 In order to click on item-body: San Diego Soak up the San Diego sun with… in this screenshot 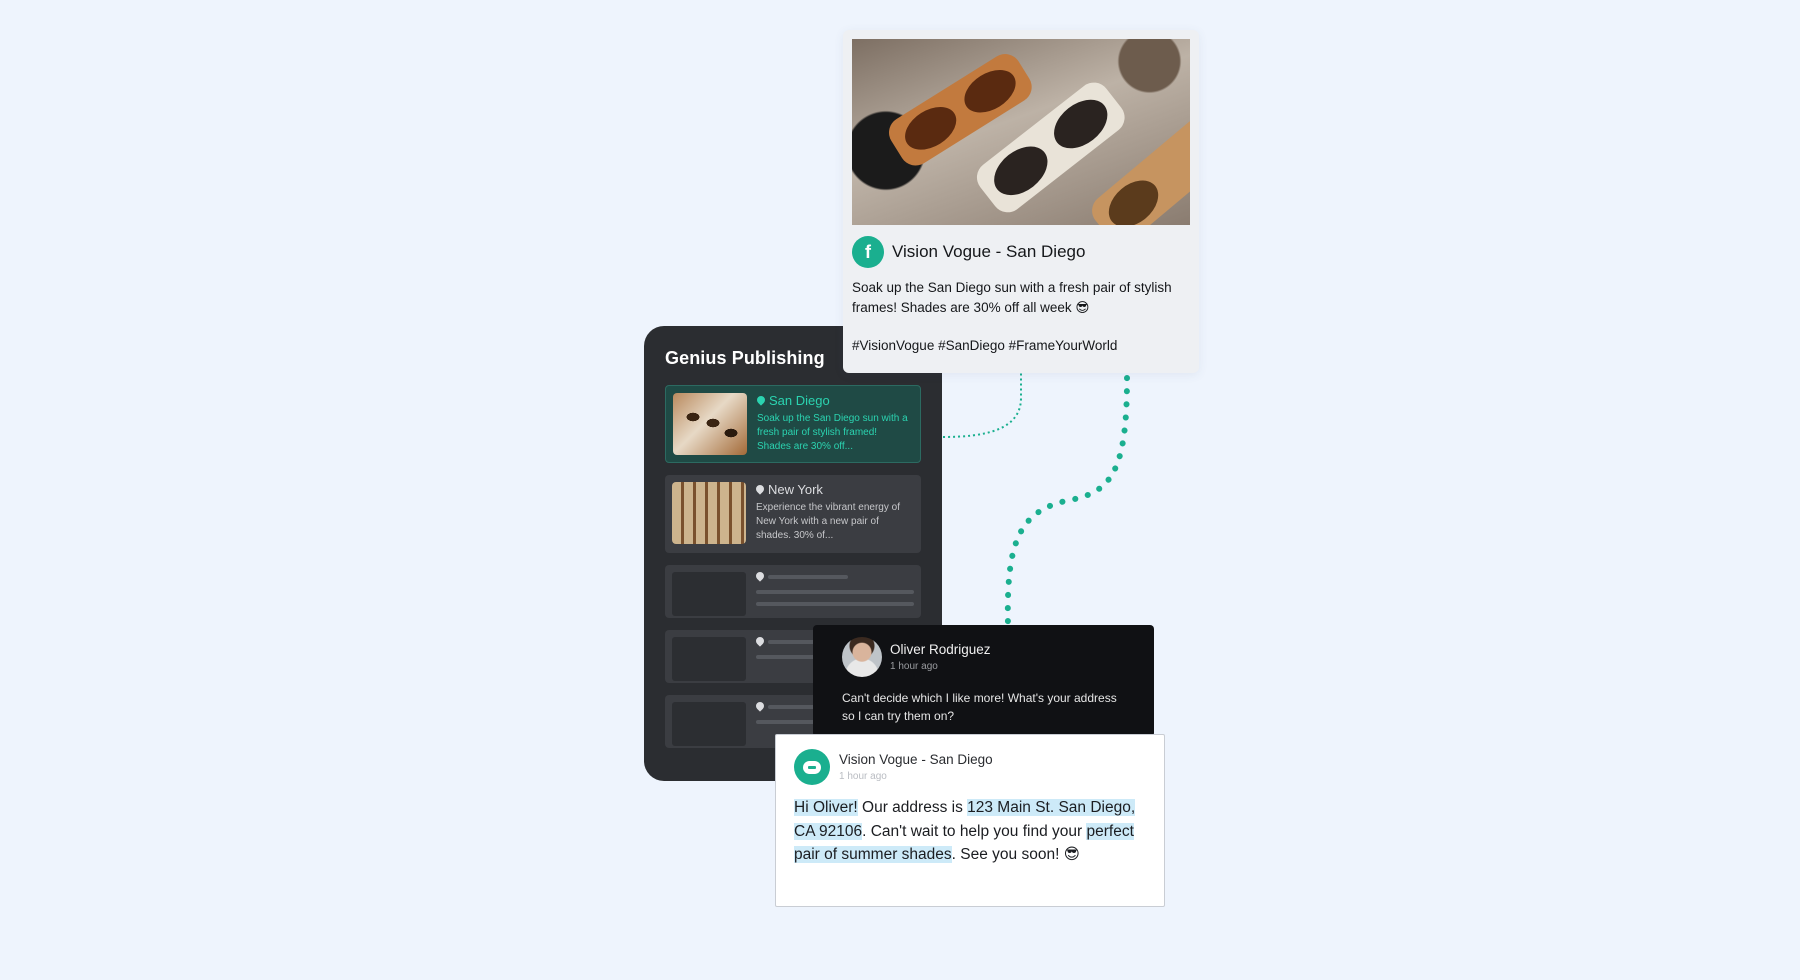, I will do `click(835, 424)`.